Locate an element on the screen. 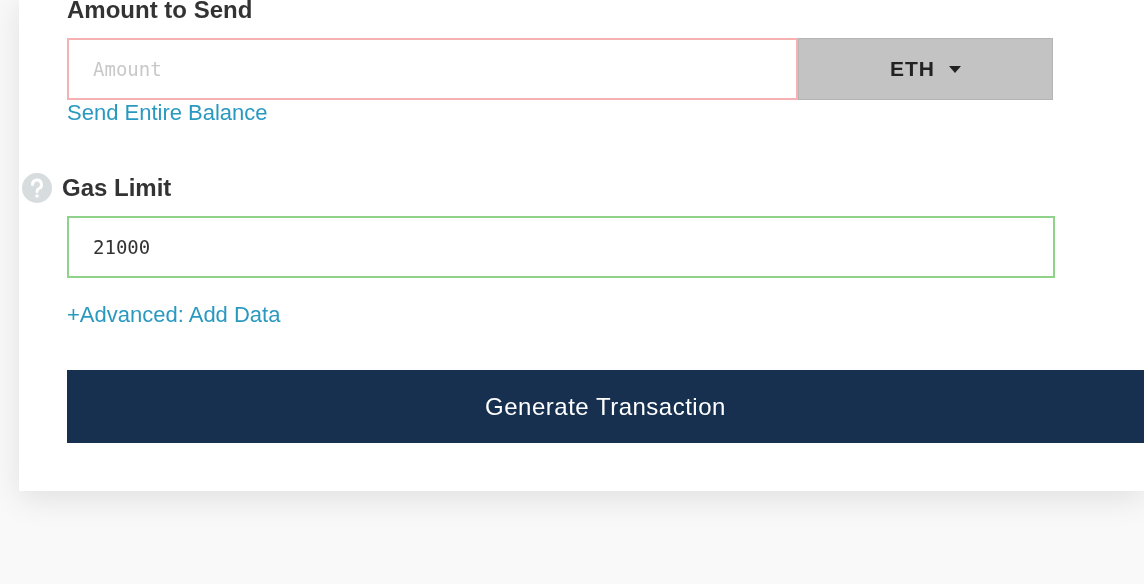 The image size is (1144, 584). generate-transaction-button: Generate Transaction is located at coordinates (605, 406).